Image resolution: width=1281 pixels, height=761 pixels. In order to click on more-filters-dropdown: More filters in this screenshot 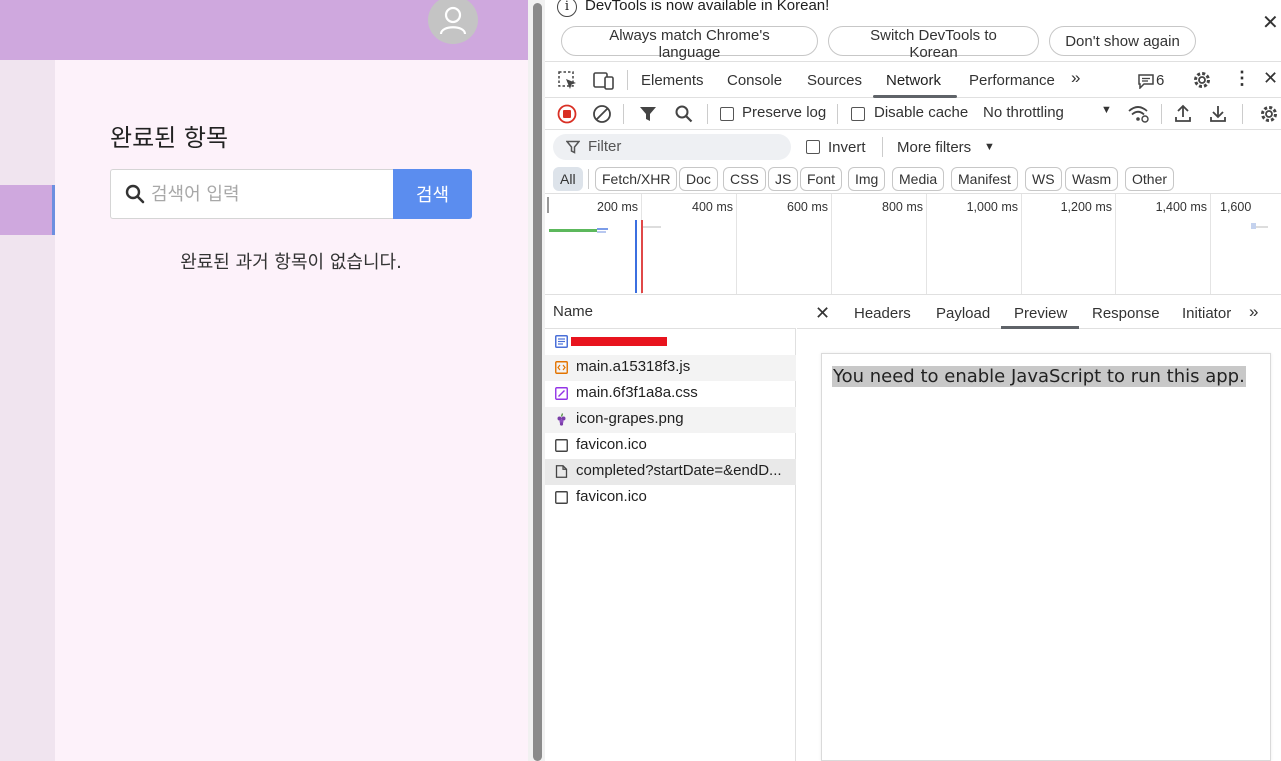, I will do `click(934, 147)`.